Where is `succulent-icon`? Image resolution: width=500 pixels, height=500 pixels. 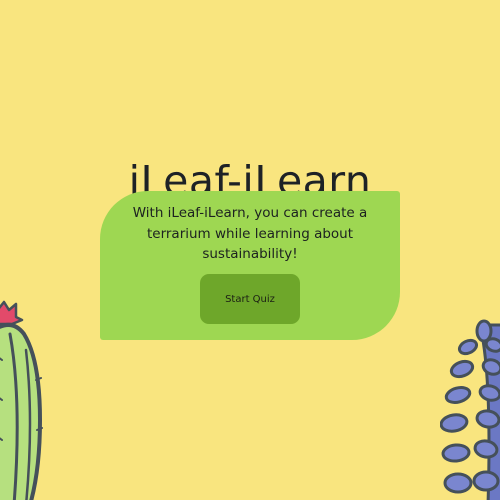 succulent-icon is located at coordinates (470, 409).